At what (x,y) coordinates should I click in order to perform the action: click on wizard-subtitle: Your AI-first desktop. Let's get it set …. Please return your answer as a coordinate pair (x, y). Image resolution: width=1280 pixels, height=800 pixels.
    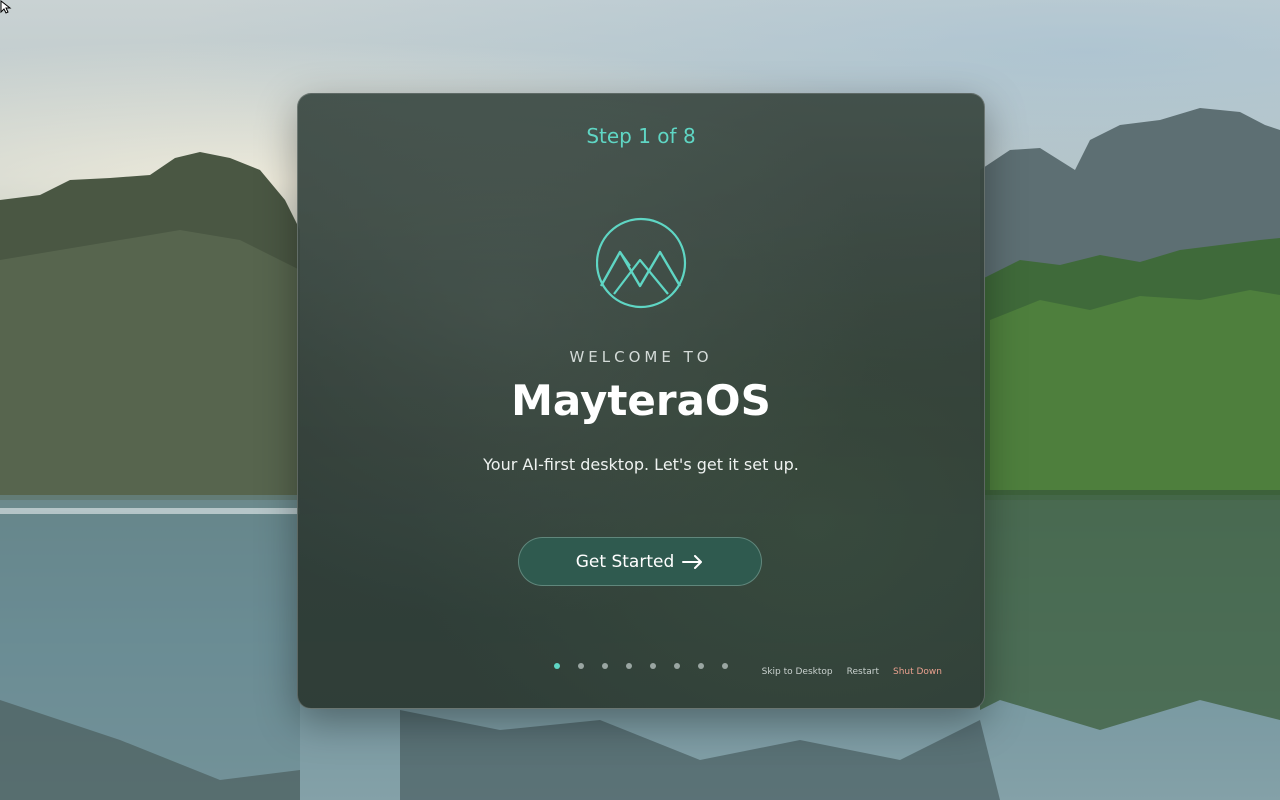
    Looking at the image, I should click on (641, 464).